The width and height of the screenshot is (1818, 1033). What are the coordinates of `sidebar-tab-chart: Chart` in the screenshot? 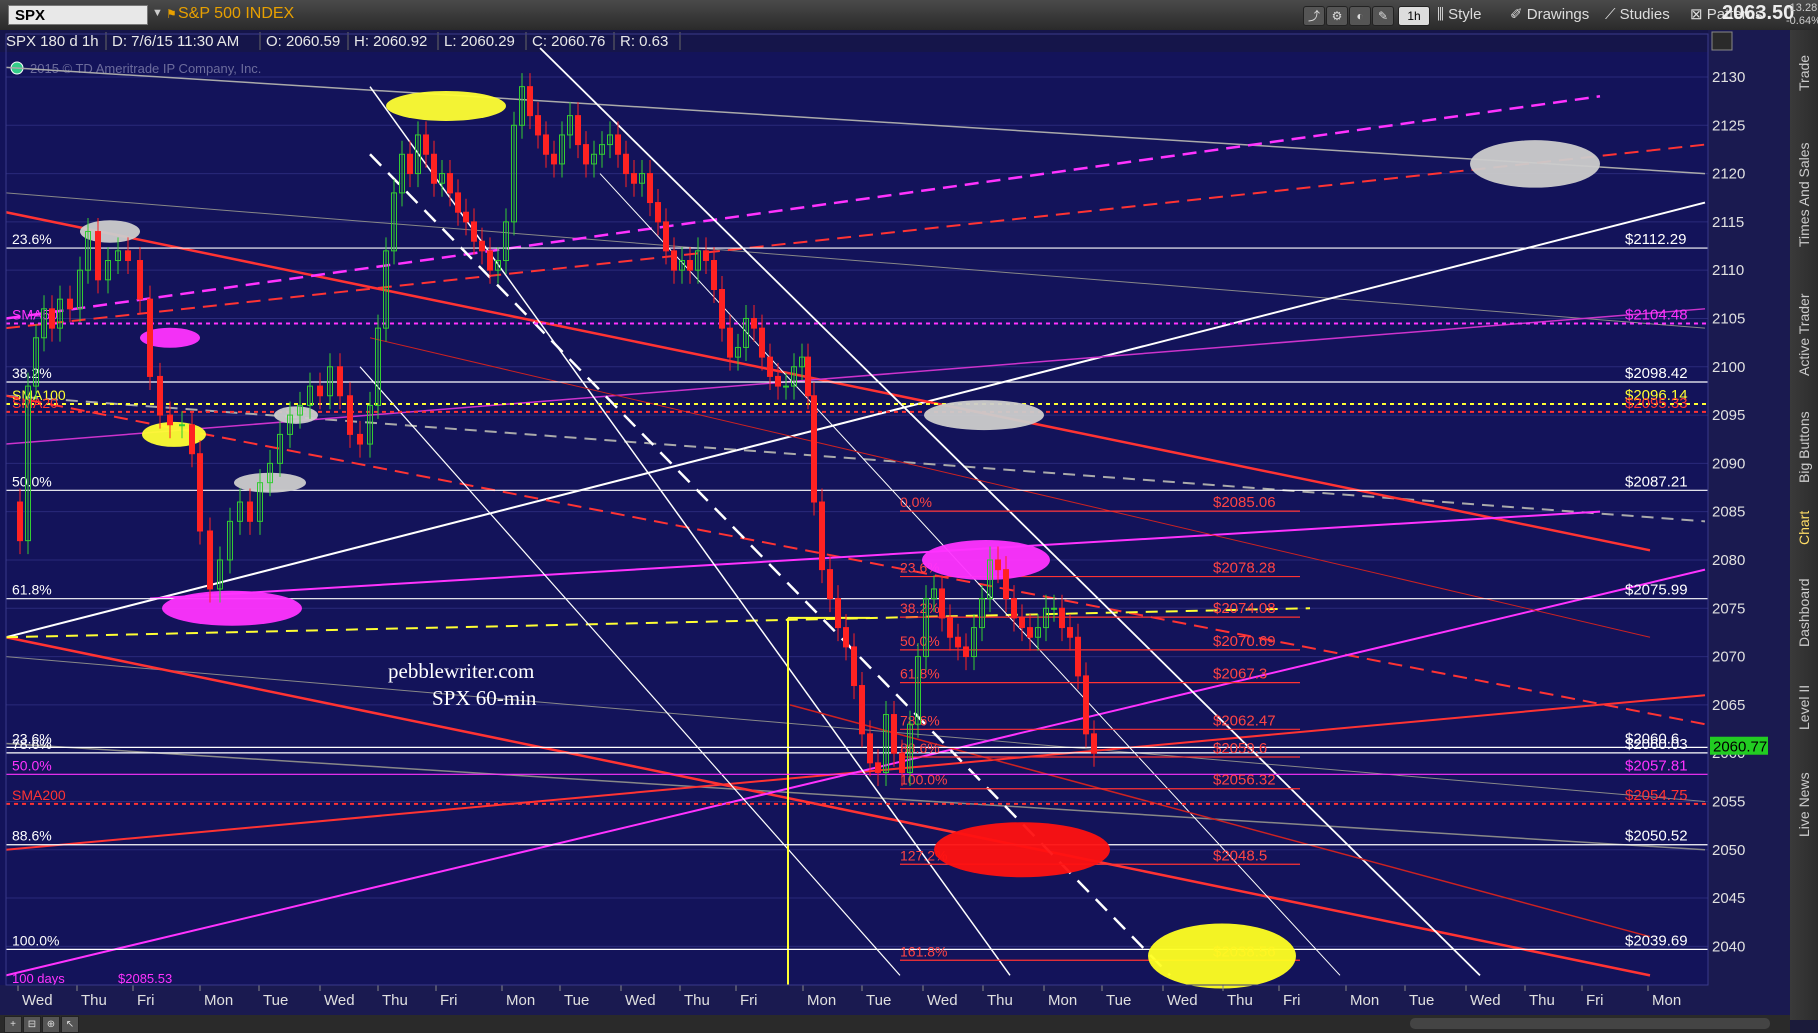 It's located at (1804, 527).